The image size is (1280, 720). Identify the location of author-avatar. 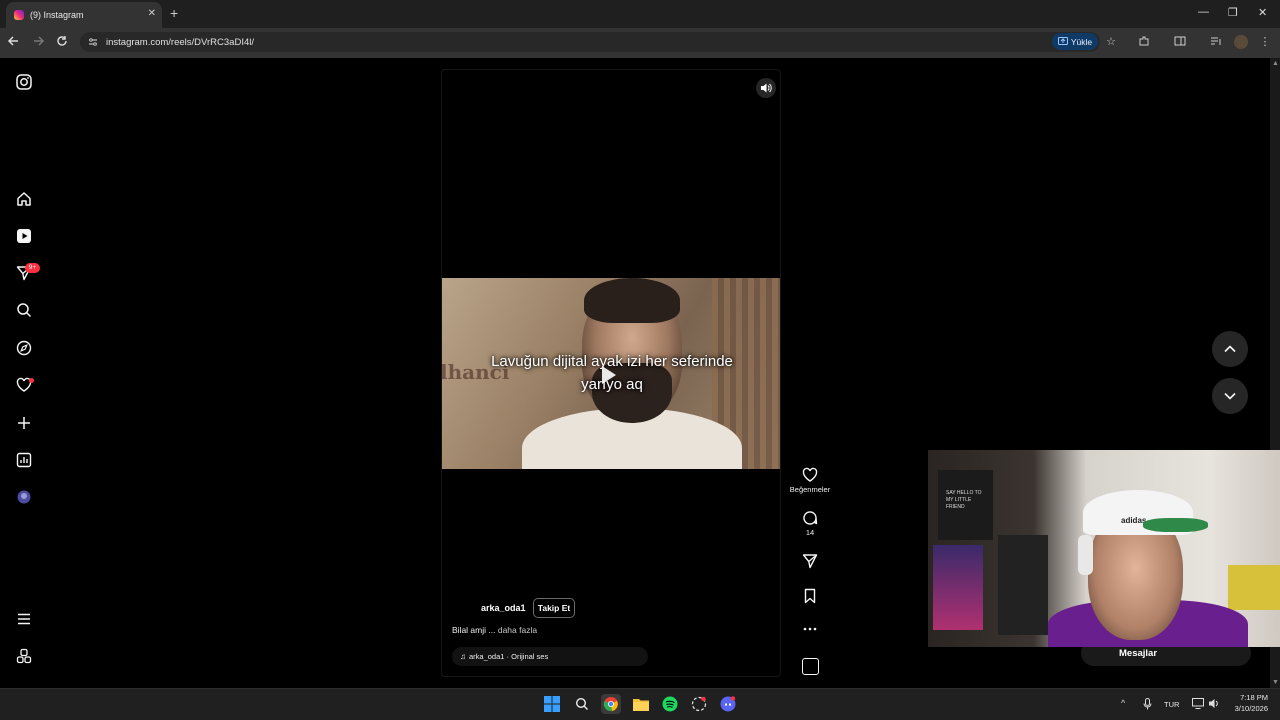
(465, 610).